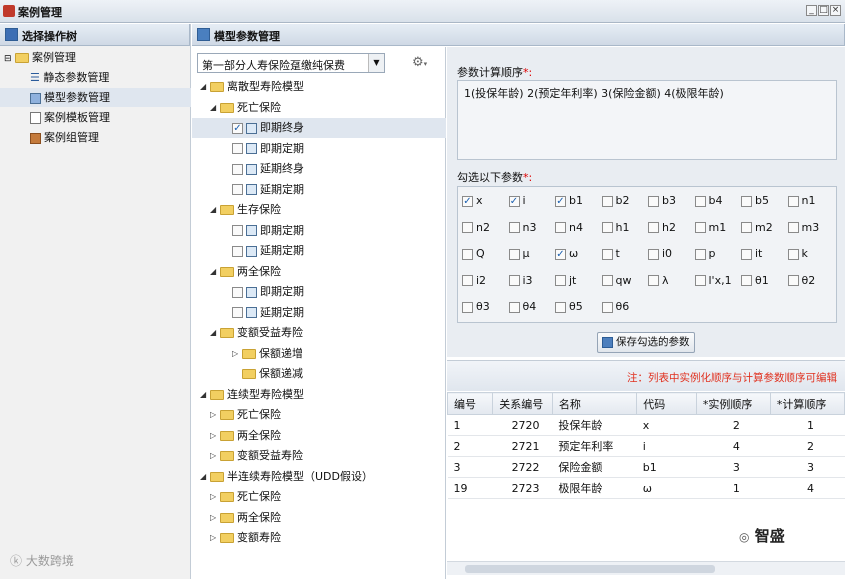 Image resolution: width=845 pixels, height=579 pixels. I want to click on model-tree-item: ▷ 死亡保险, so click(245, 497).